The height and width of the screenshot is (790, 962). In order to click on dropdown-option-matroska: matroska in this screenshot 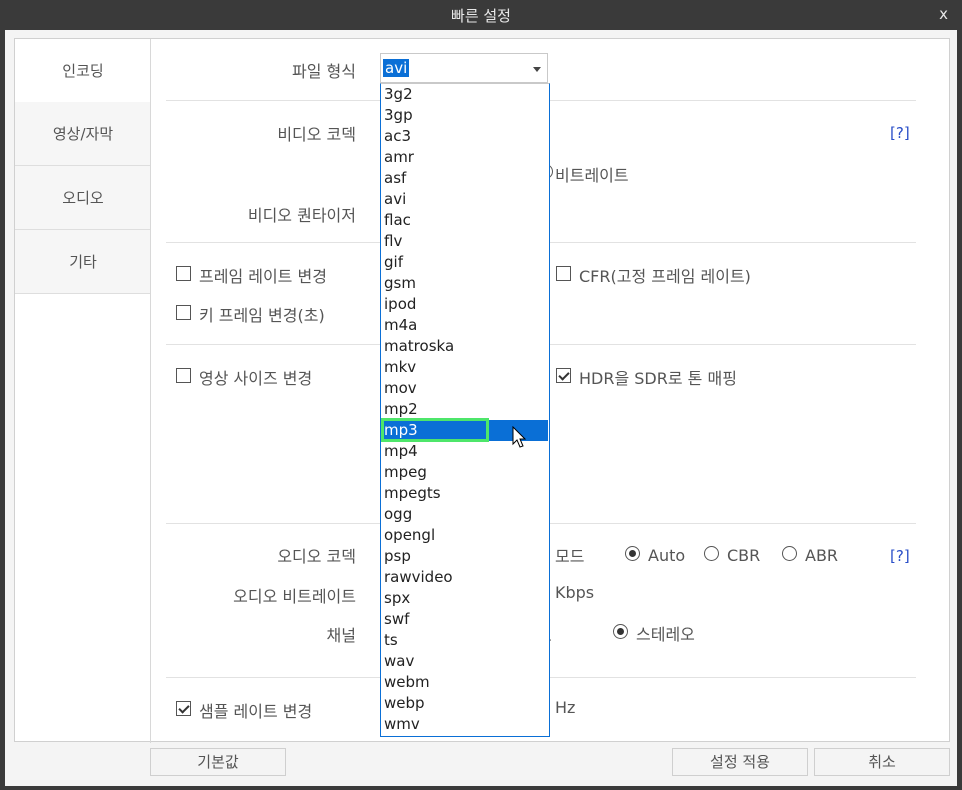, I will do `click(465, 346)`.